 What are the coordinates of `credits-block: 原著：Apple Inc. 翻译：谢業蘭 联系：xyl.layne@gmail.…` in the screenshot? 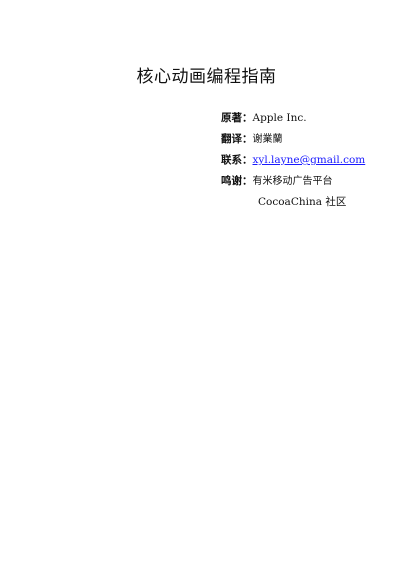 It's located at (316, 160).